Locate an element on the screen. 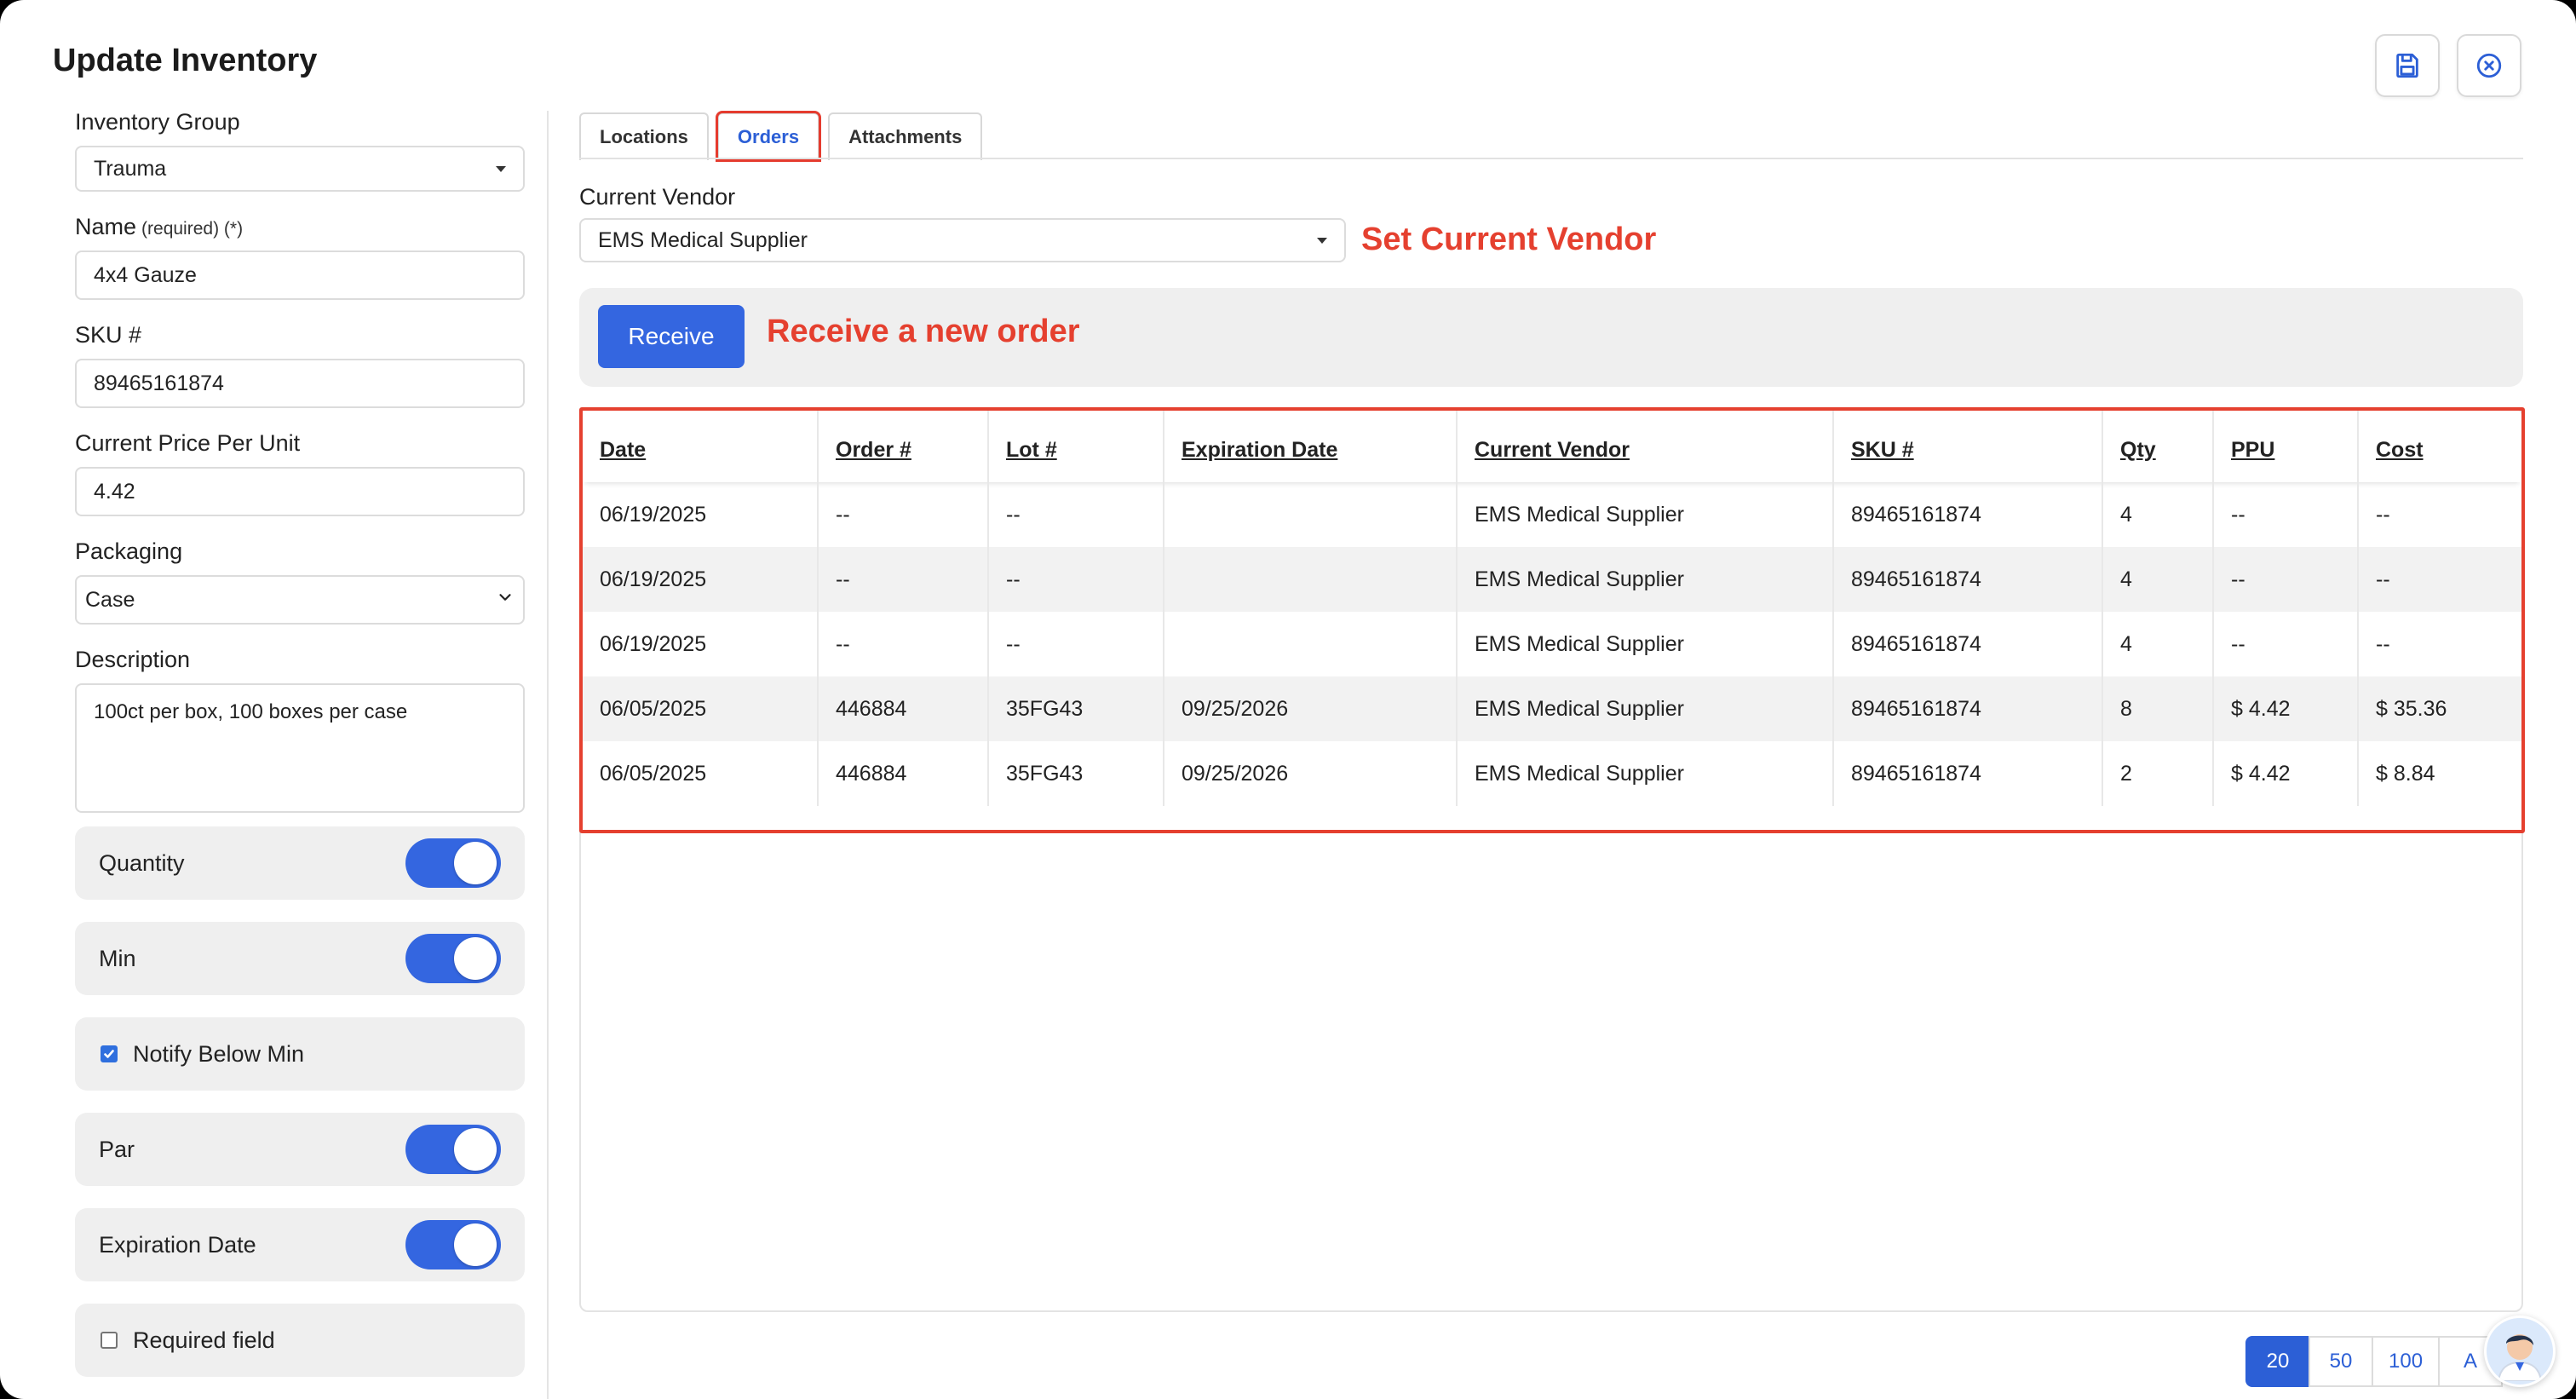 The image size is (2576, 1399). price-value: 4.42 is located at coordinates (114, 491).